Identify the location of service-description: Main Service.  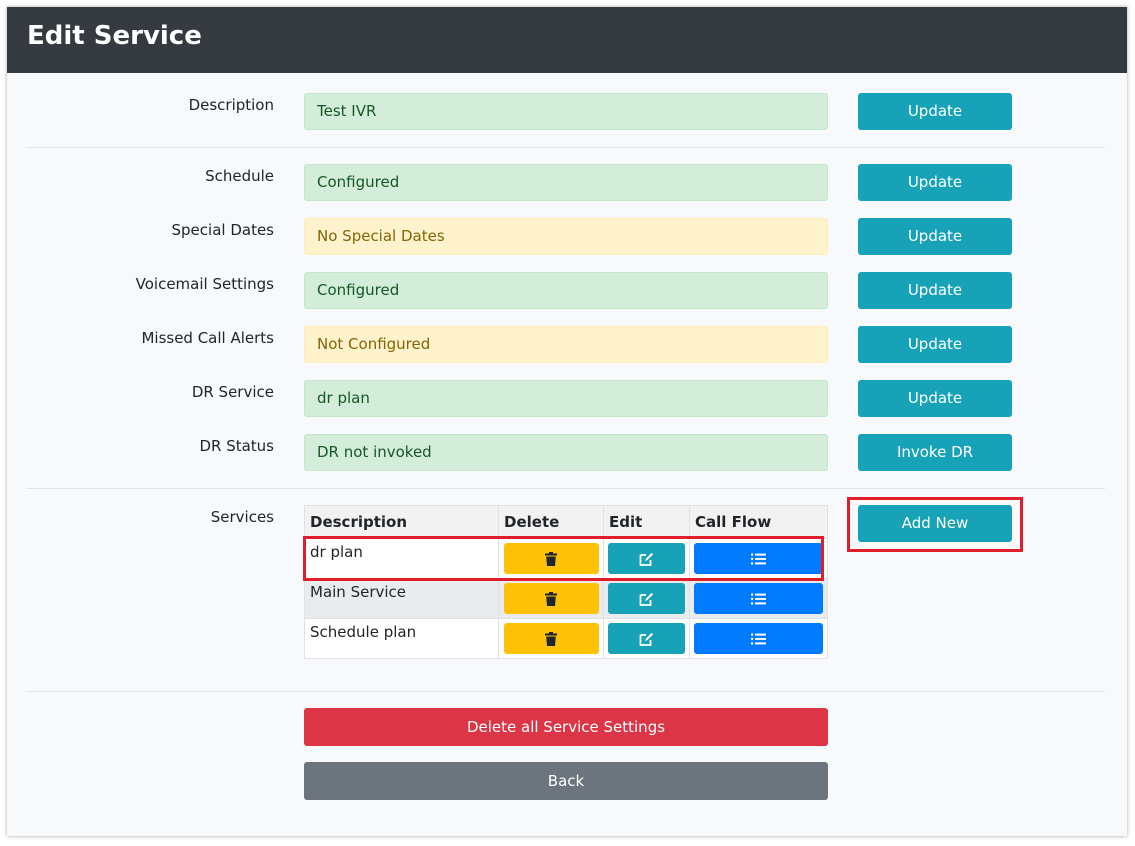
(401, 598).